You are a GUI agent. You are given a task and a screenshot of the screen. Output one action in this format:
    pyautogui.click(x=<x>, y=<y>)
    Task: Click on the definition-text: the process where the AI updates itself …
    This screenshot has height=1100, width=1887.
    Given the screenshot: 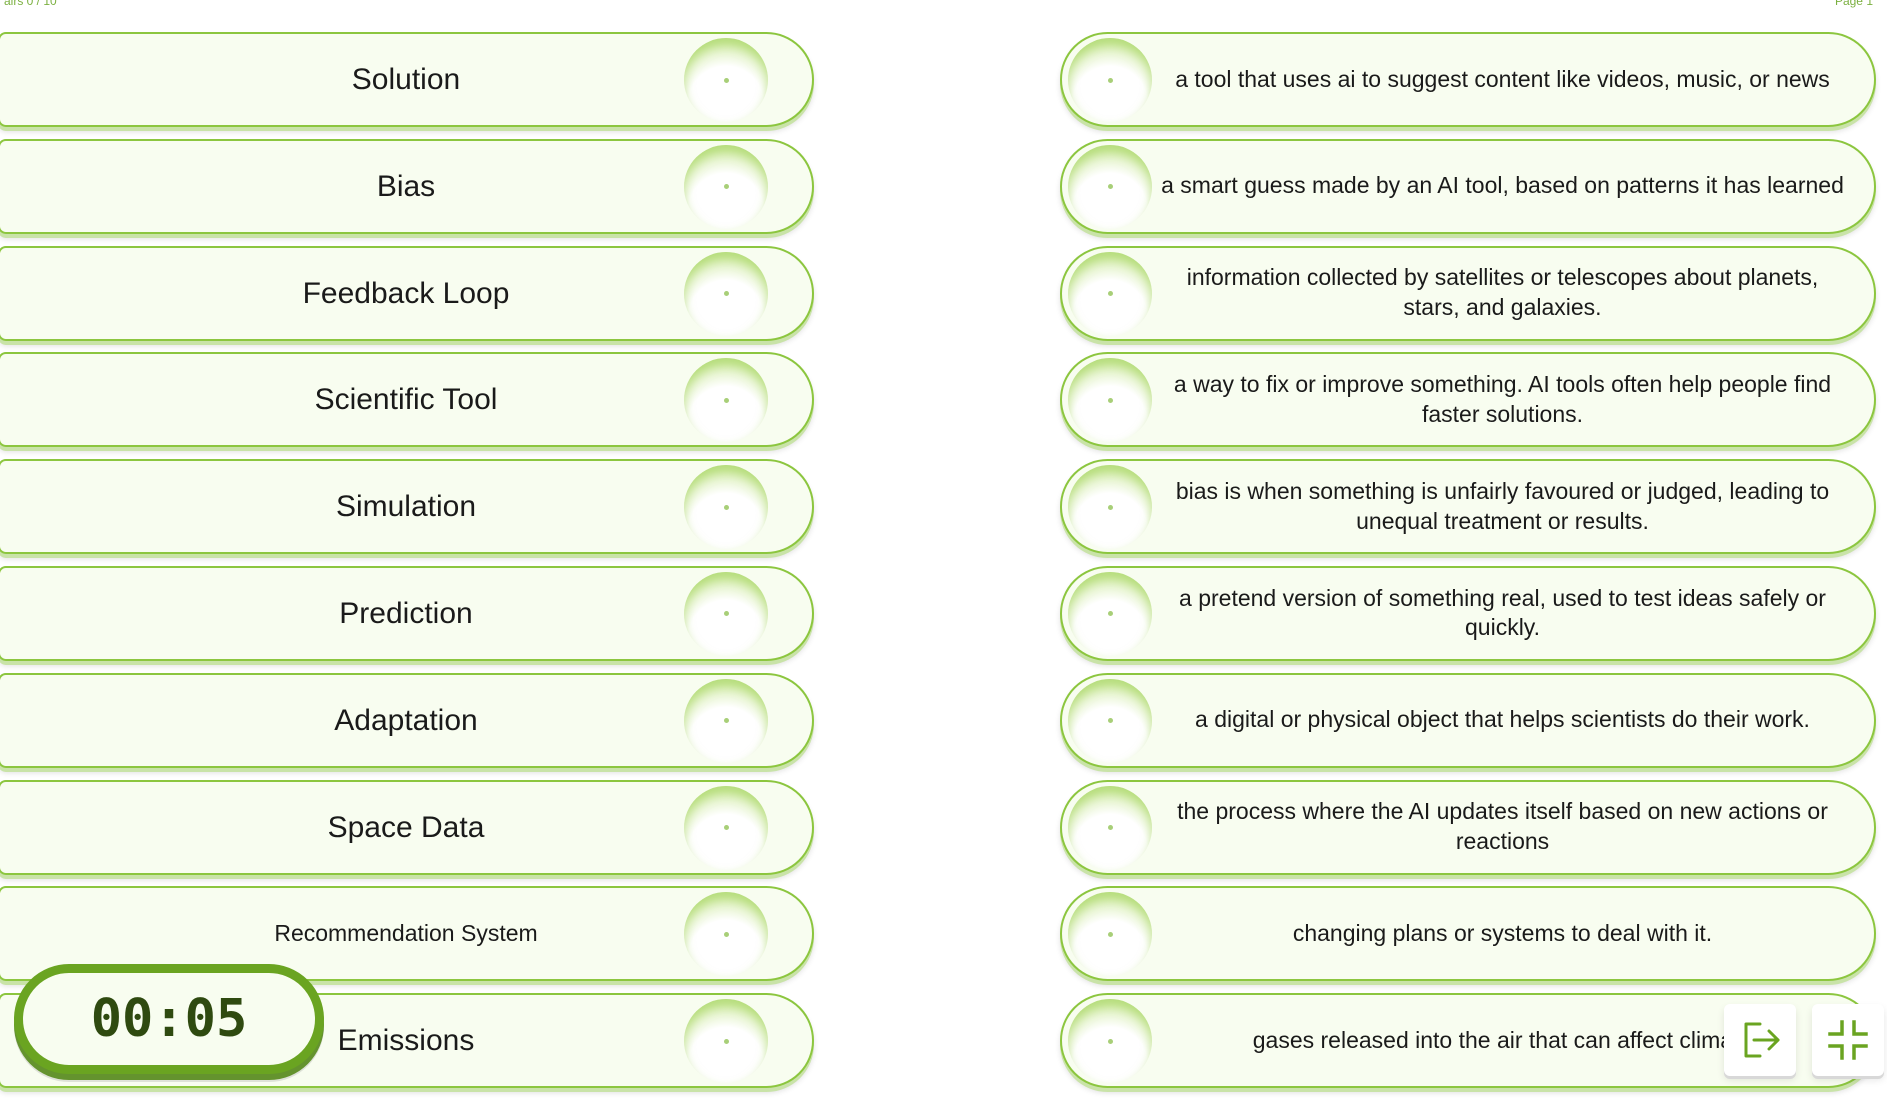 What is the action you would take?
    pyautogui.click(x=1502, y=826)
    